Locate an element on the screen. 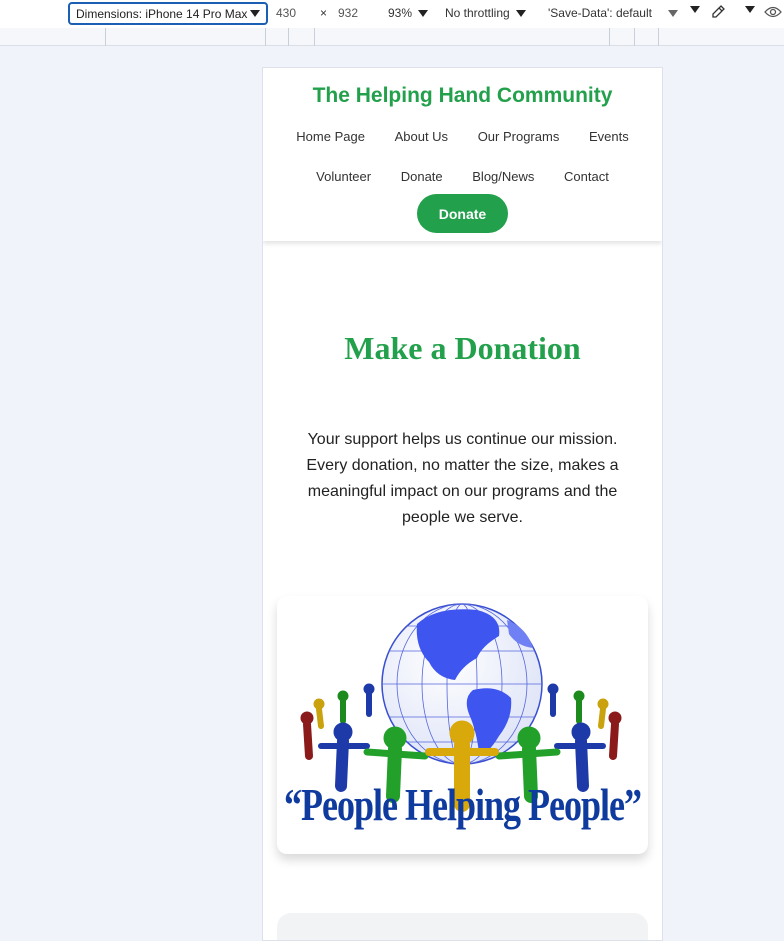  nav-programs: Our Programs is located at coordinates (519, 136).